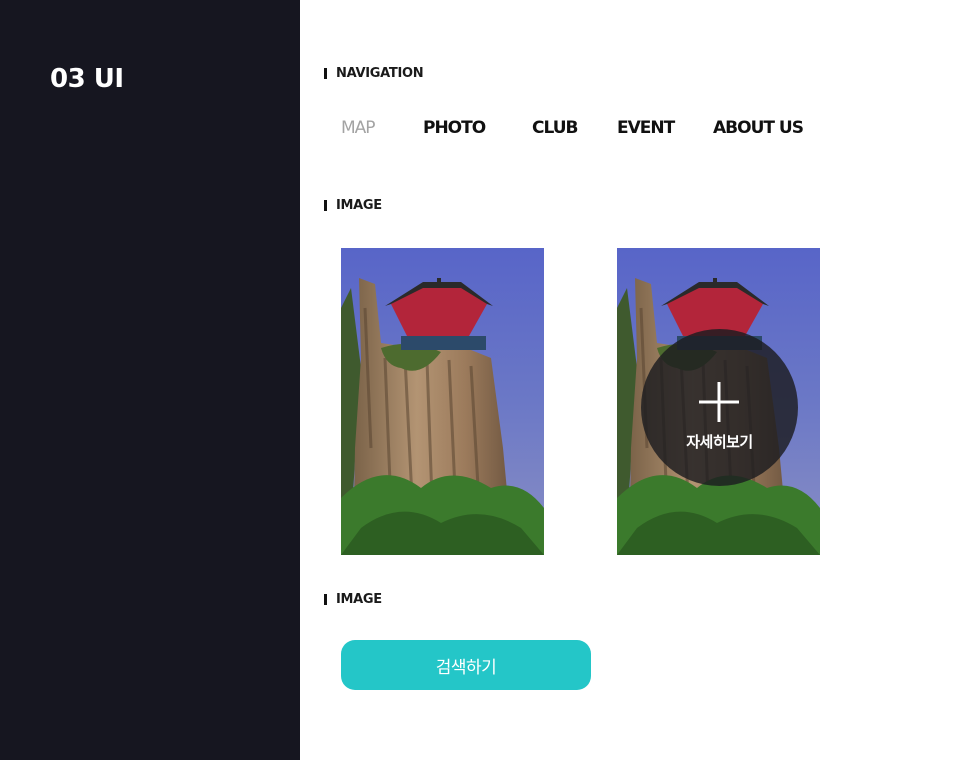 The width and height of the screenshot is (960, 760). I want to click on detail-overlay: 자세히보기, so click(719, 407).